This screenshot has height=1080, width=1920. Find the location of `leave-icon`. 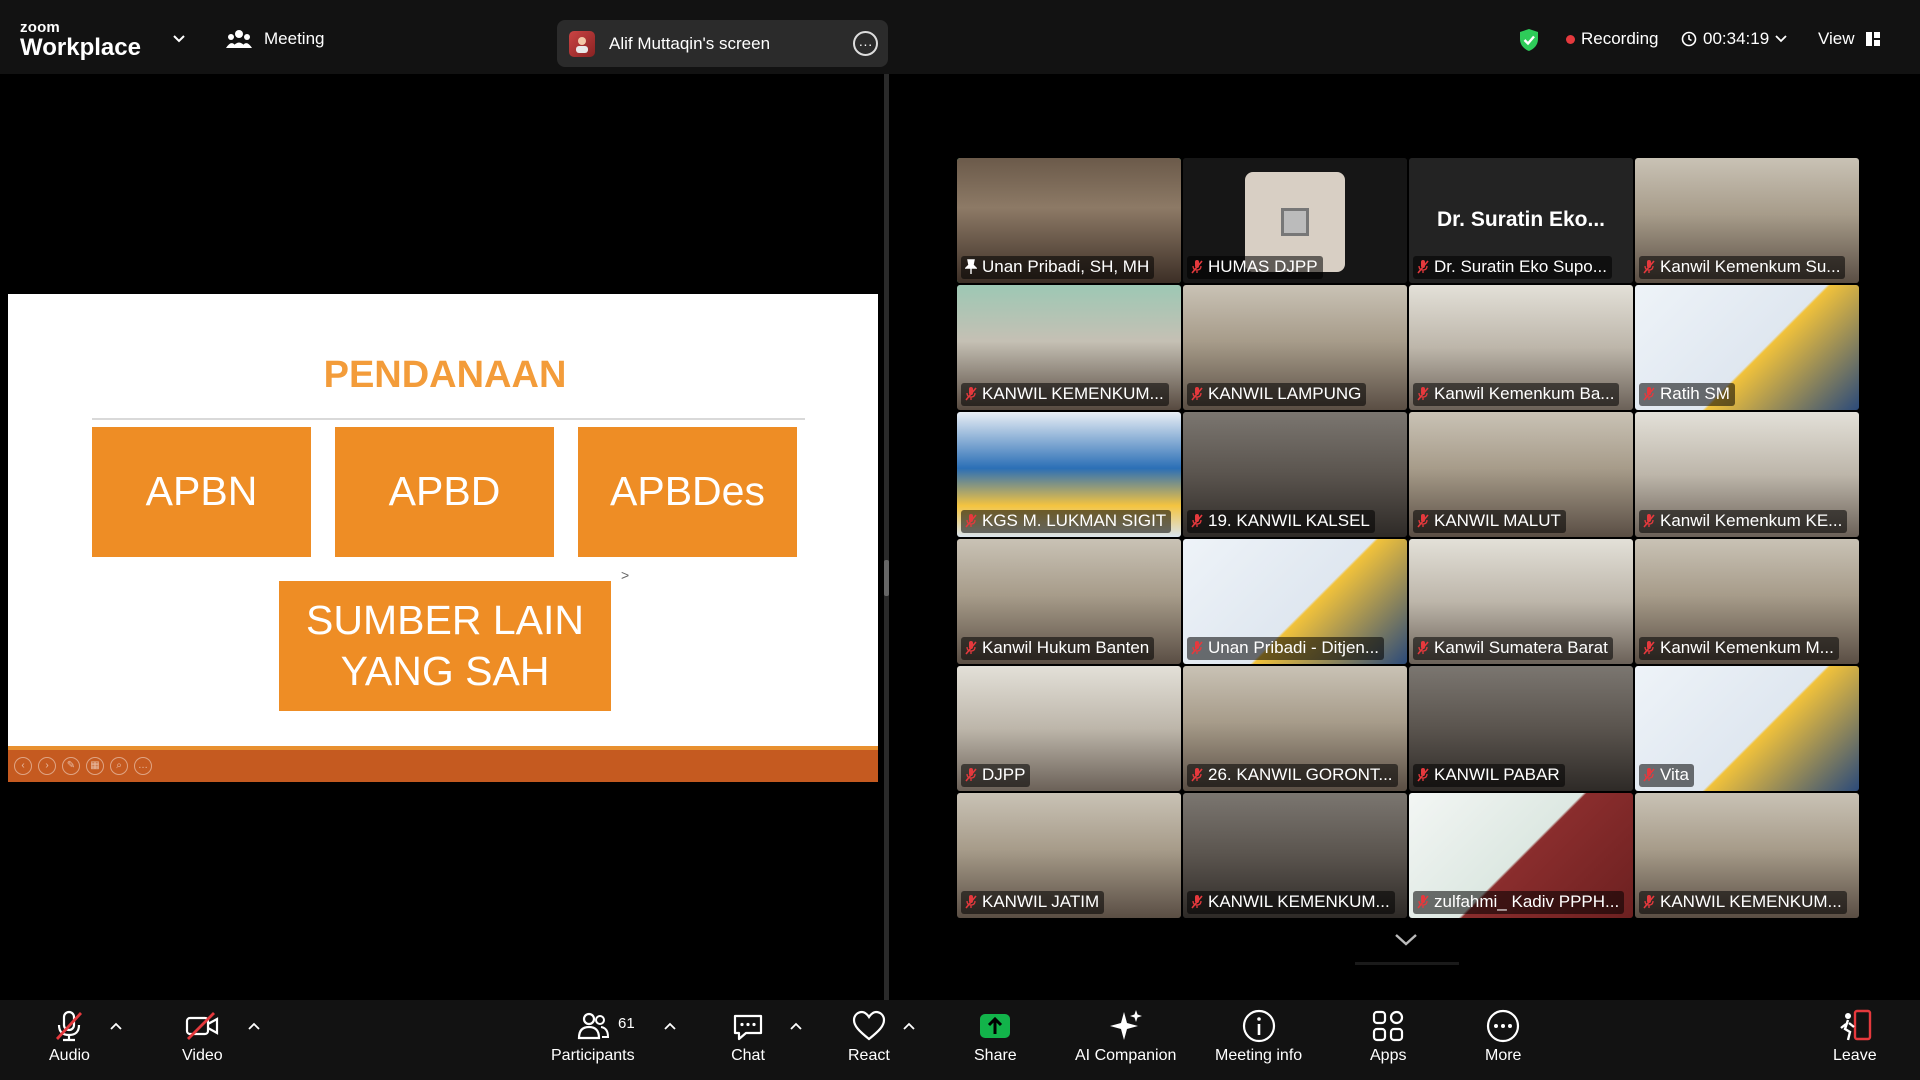

leave-icon is located at coordinates (1855, 1025).